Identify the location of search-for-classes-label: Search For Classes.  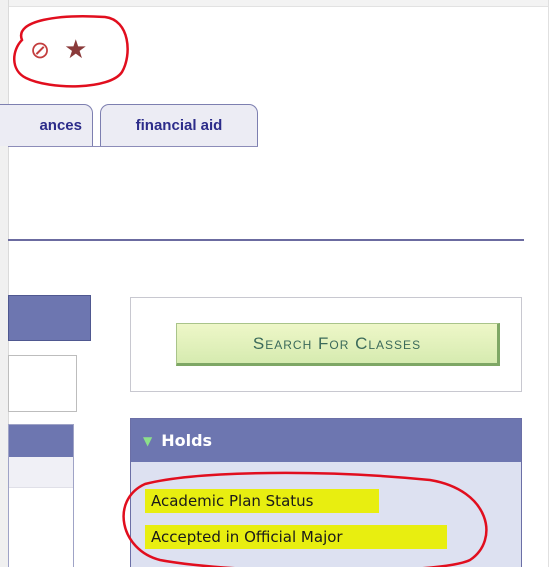
(337, 343).